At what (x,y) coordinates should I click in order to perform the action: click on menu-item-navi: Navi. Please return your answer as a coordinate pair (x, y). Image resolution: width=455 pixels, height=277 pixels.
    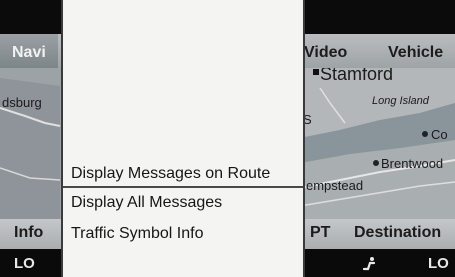
    Looking at the image, I should click on (29, 51).